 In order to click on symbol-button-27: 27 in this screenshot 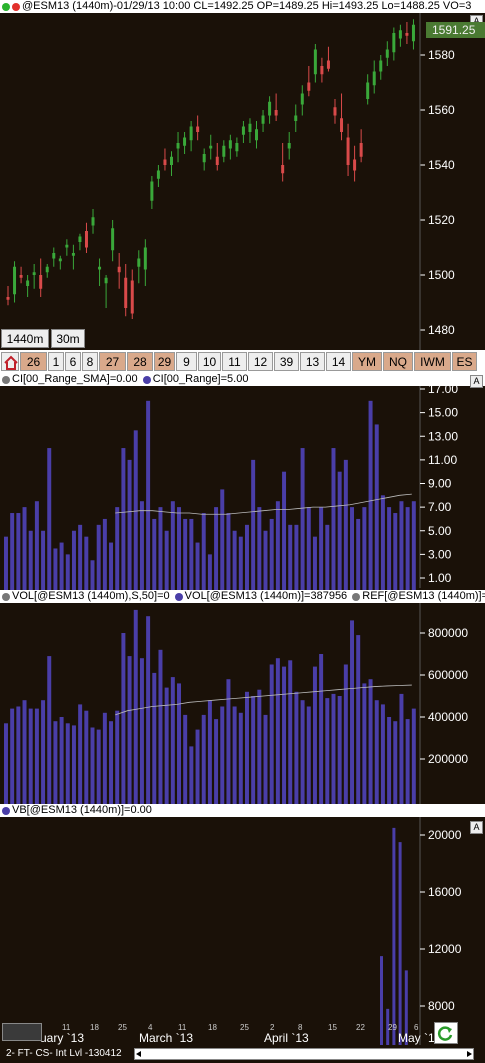, I will do `click(112, 361)`.